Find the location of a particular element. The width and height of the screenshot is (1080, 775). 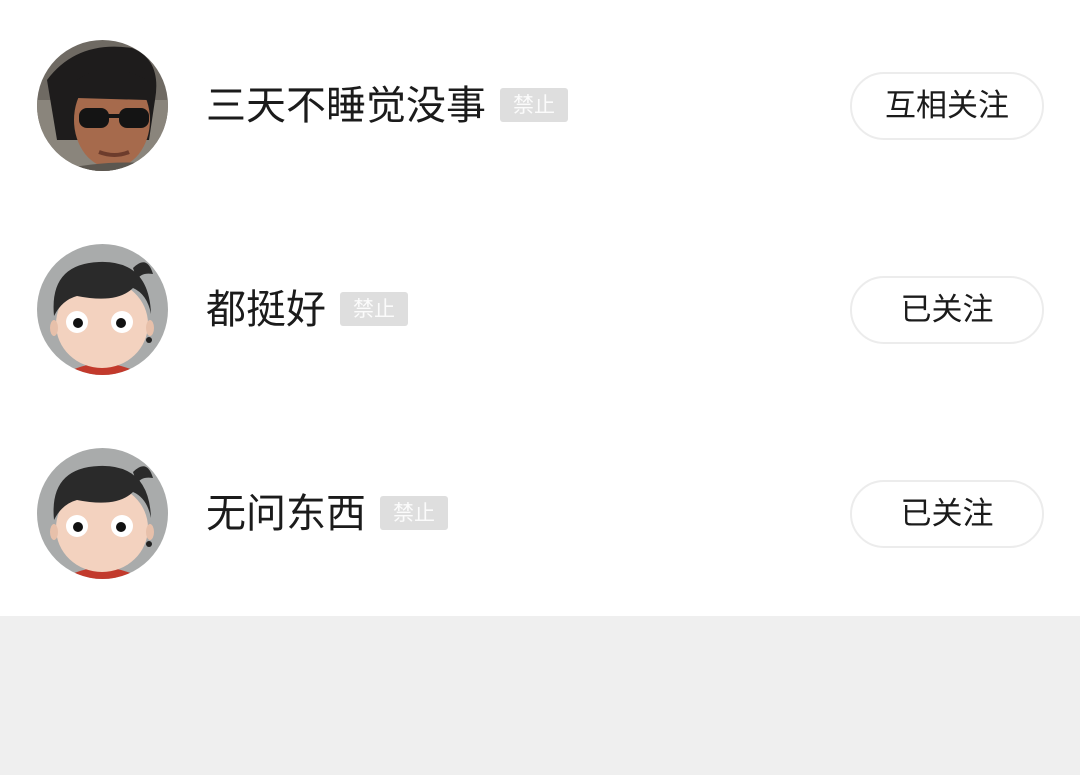

username: 无问东西 禁止 is located at coordinates (327, 514).